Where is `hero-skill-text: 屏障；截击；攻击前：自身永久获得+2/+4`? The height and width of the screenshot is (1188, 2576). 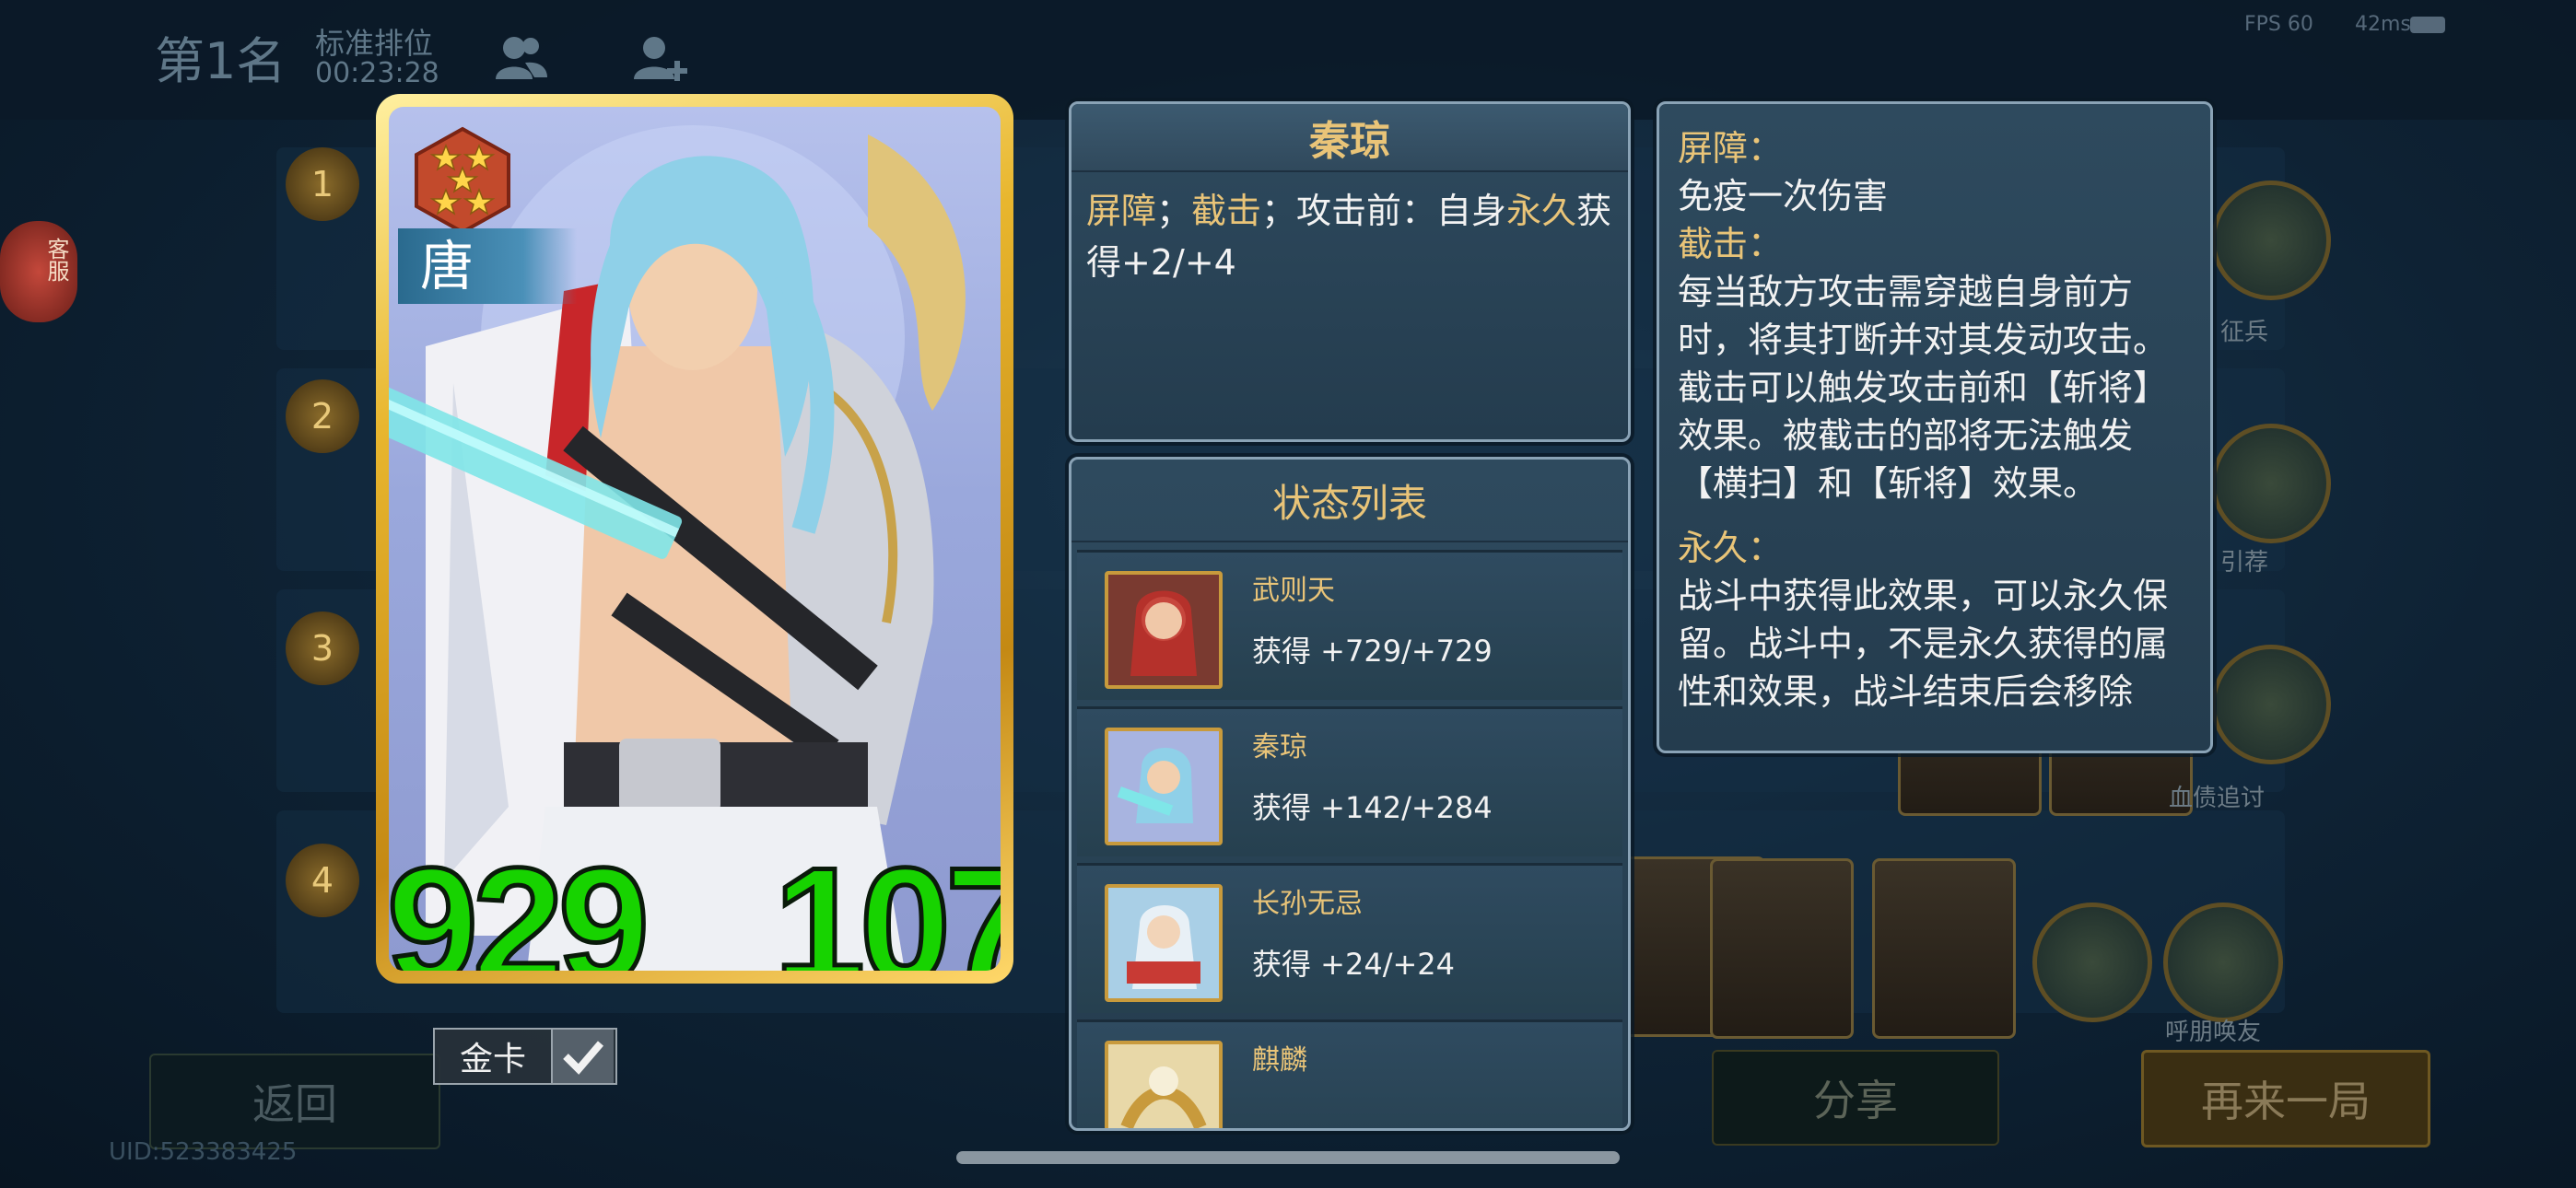
hero-skill-text: 屏障；截击；攻击前：自身永久获得+2/+4 is located at coordinates (1349, 237).